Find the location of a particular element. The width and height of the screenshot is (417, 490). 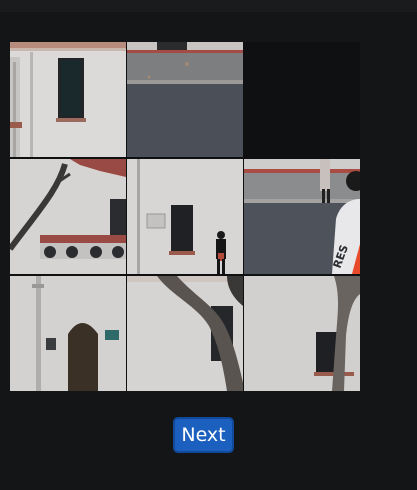

puzzle-tile-door-wall is located at coordinates (68, 333).